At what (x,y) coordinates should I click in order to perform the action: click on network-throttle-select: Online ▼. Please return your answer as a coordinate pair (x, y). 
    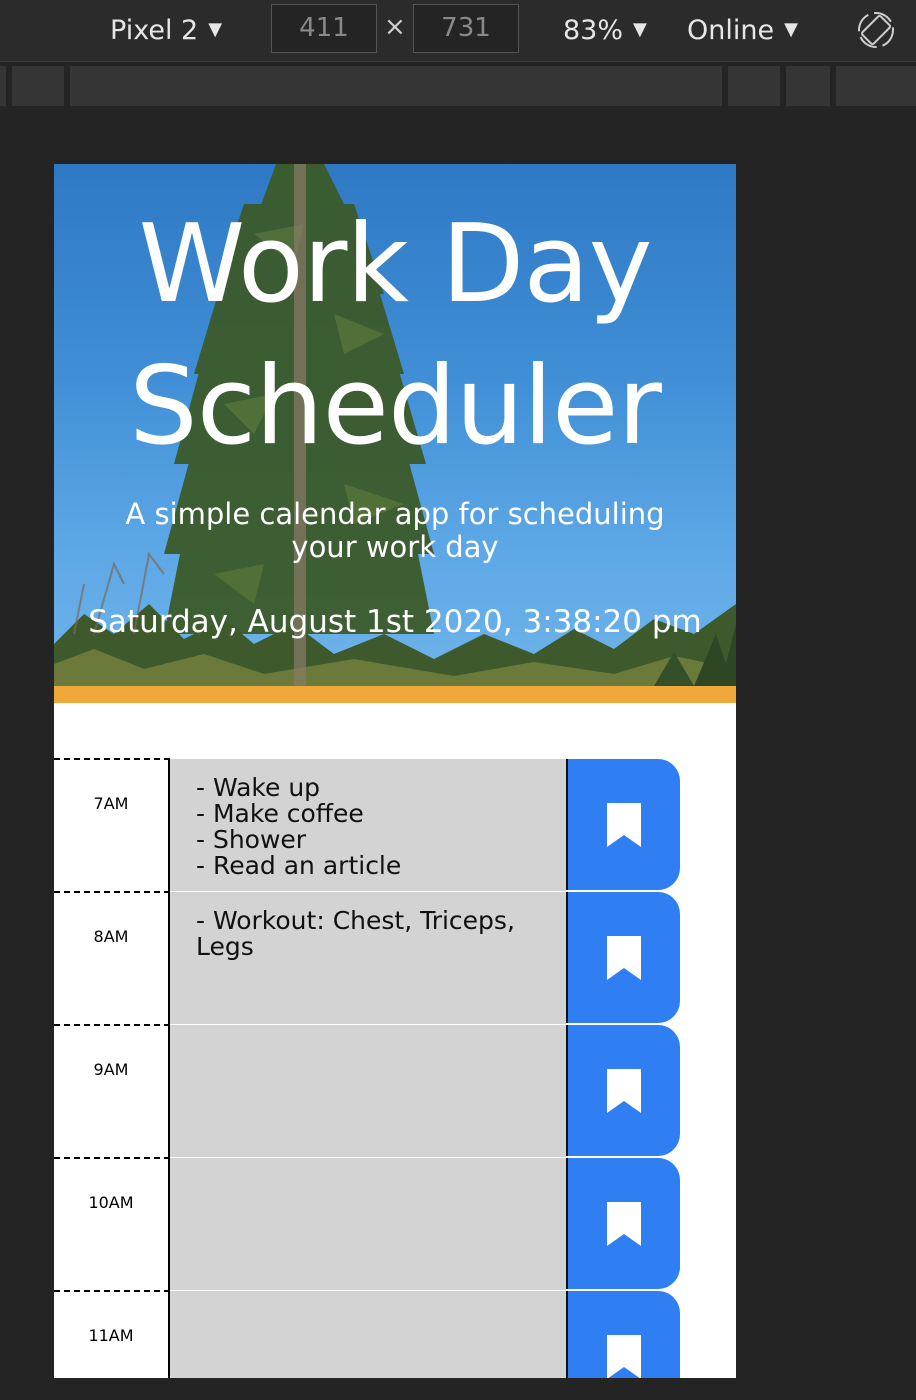
    Looking at the image, I should click on (742, 30).